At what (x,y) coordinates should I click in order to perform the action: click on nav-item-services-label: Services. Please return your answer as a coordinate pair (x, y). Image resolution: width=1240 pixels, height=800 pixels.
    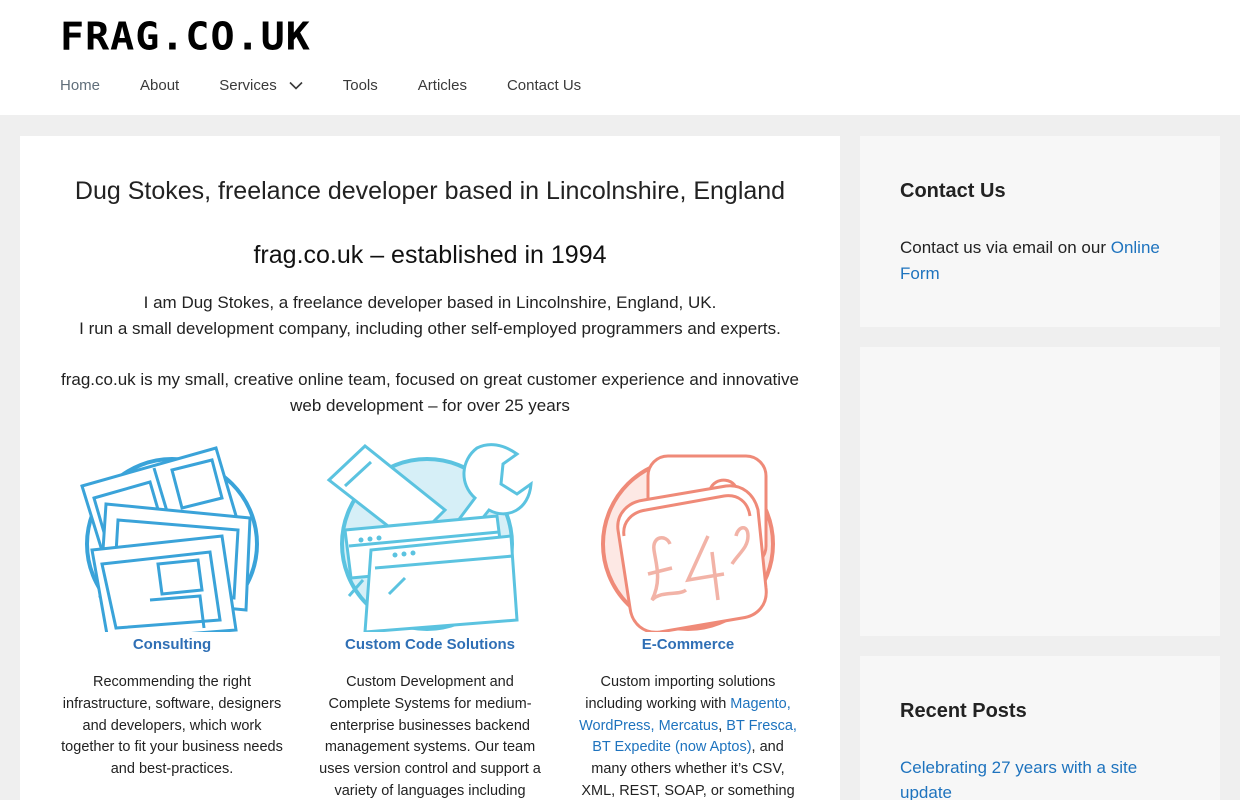
    Looking at the image, I should click on (248, 85).